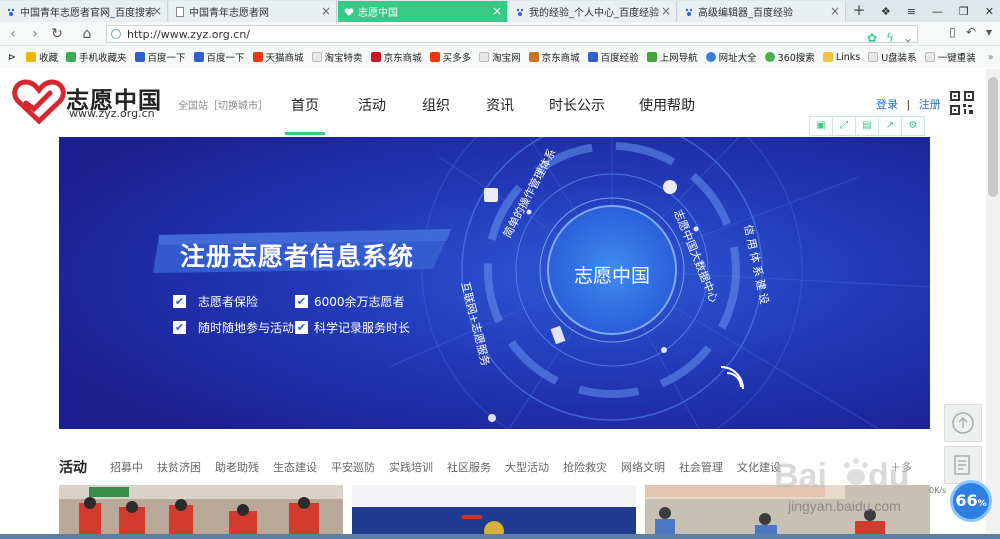  What do you see at coordinates (993, 137) in the screenshot?
I see `scrollbar-thumb` at bounding box center [993, 137].